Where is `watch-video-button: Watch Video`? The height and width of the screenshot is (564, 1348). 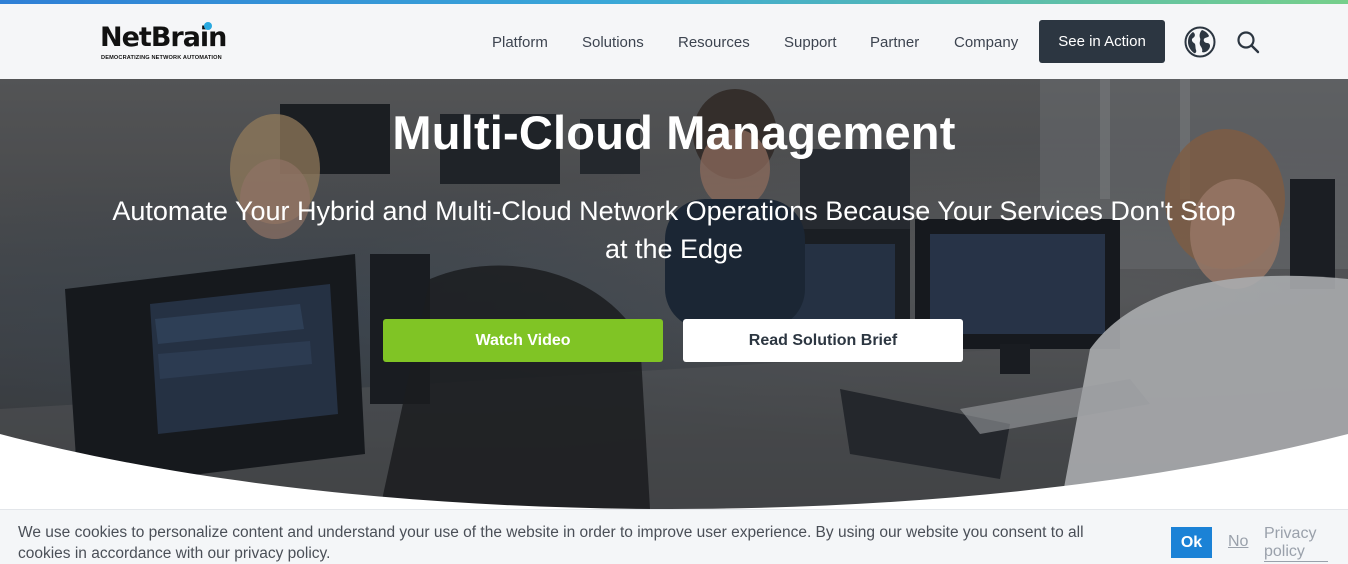 watch-video-button: Watch Video is located at coordinates (523, 340).